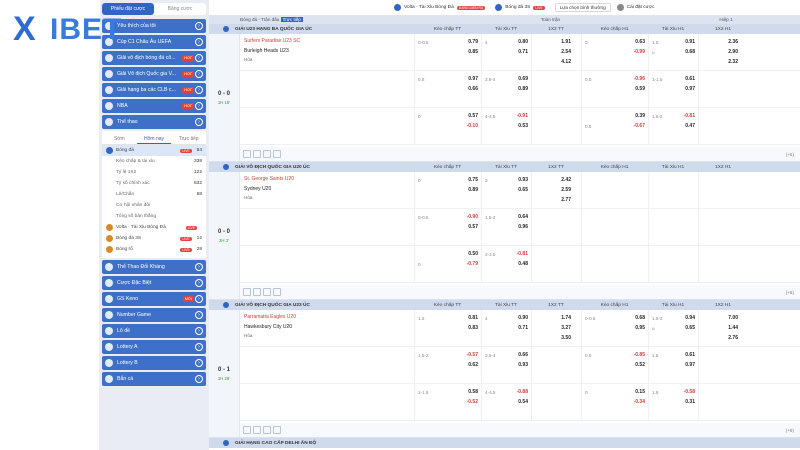  I want to click on bet-settings-button: Cài đặt cược, so click(635, 7).